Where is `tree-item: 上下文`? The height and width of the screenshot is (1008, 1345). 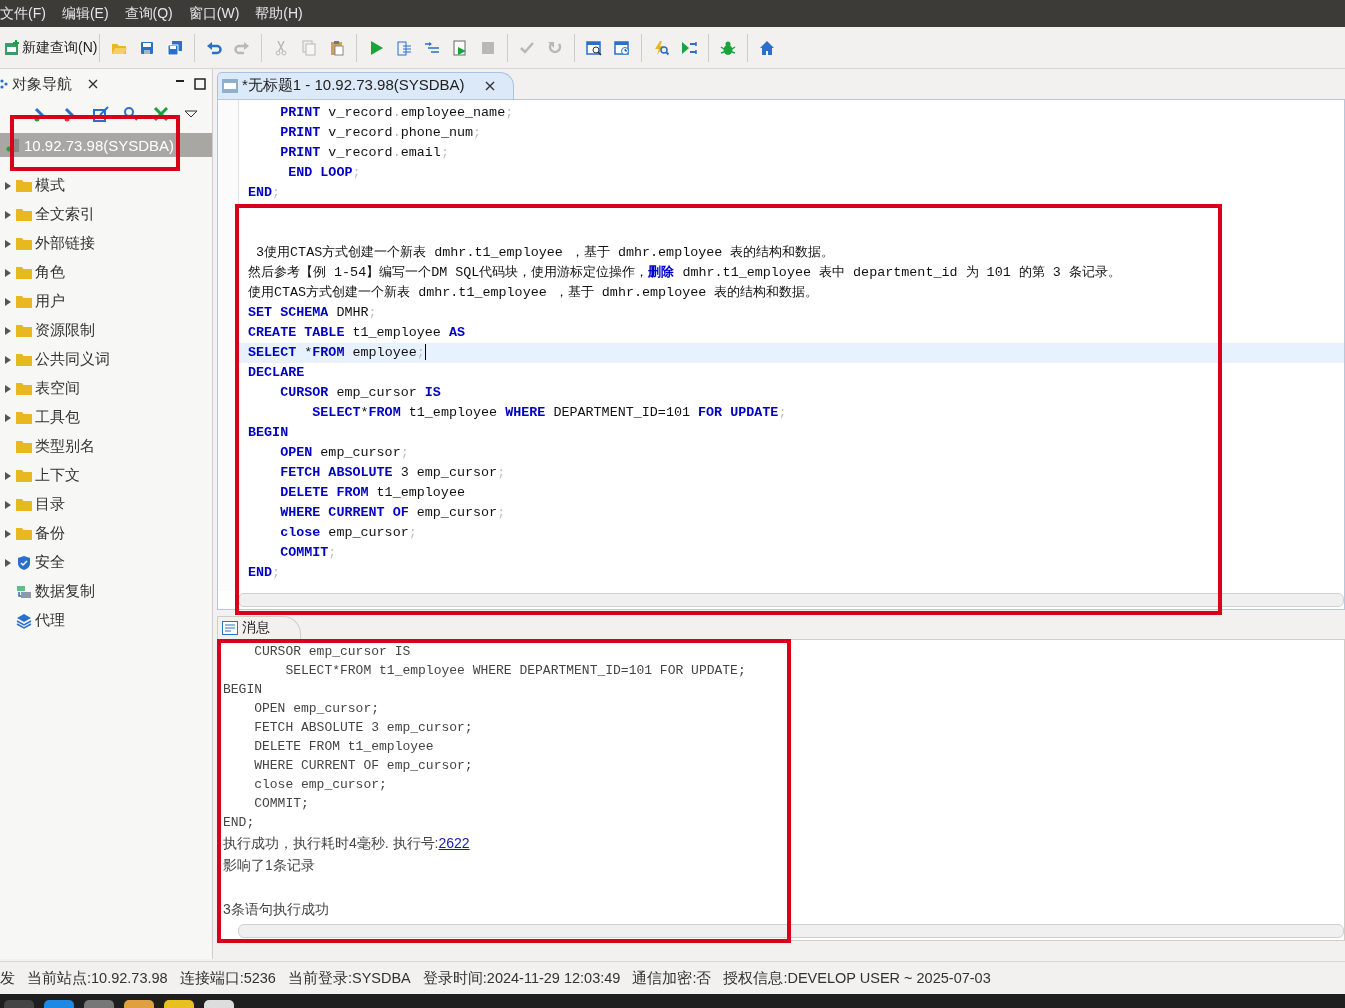
tree-item: 上下文 is located at coordinates (106, 475).